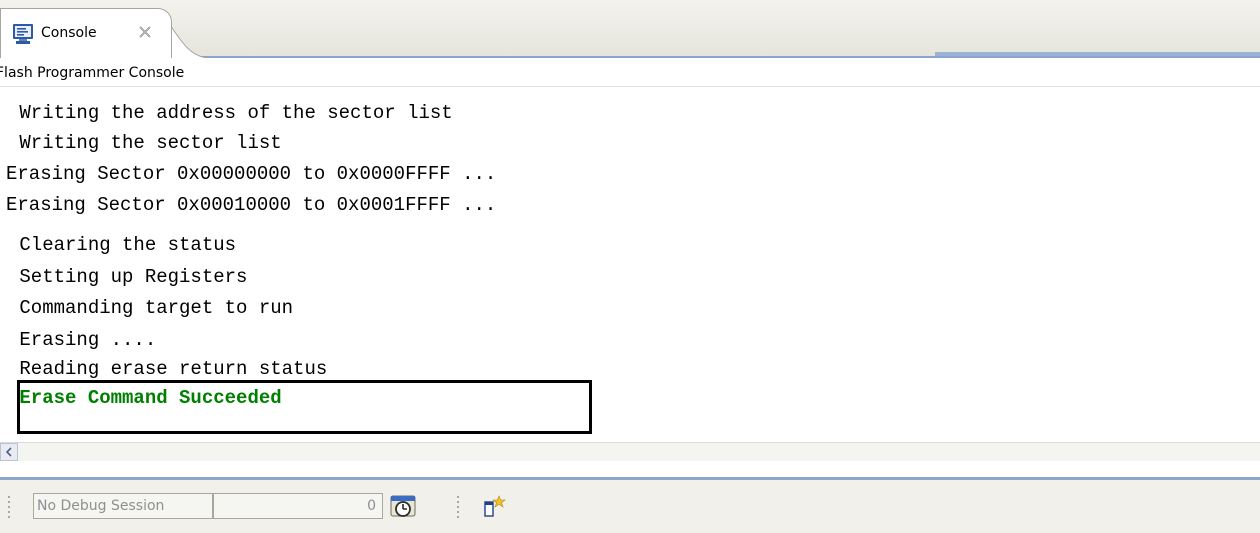 The image size is (1260, 533). Describe the element at coordinates (630, 29) in the screenshot. I see `view-tab-bar: Console` at that location.